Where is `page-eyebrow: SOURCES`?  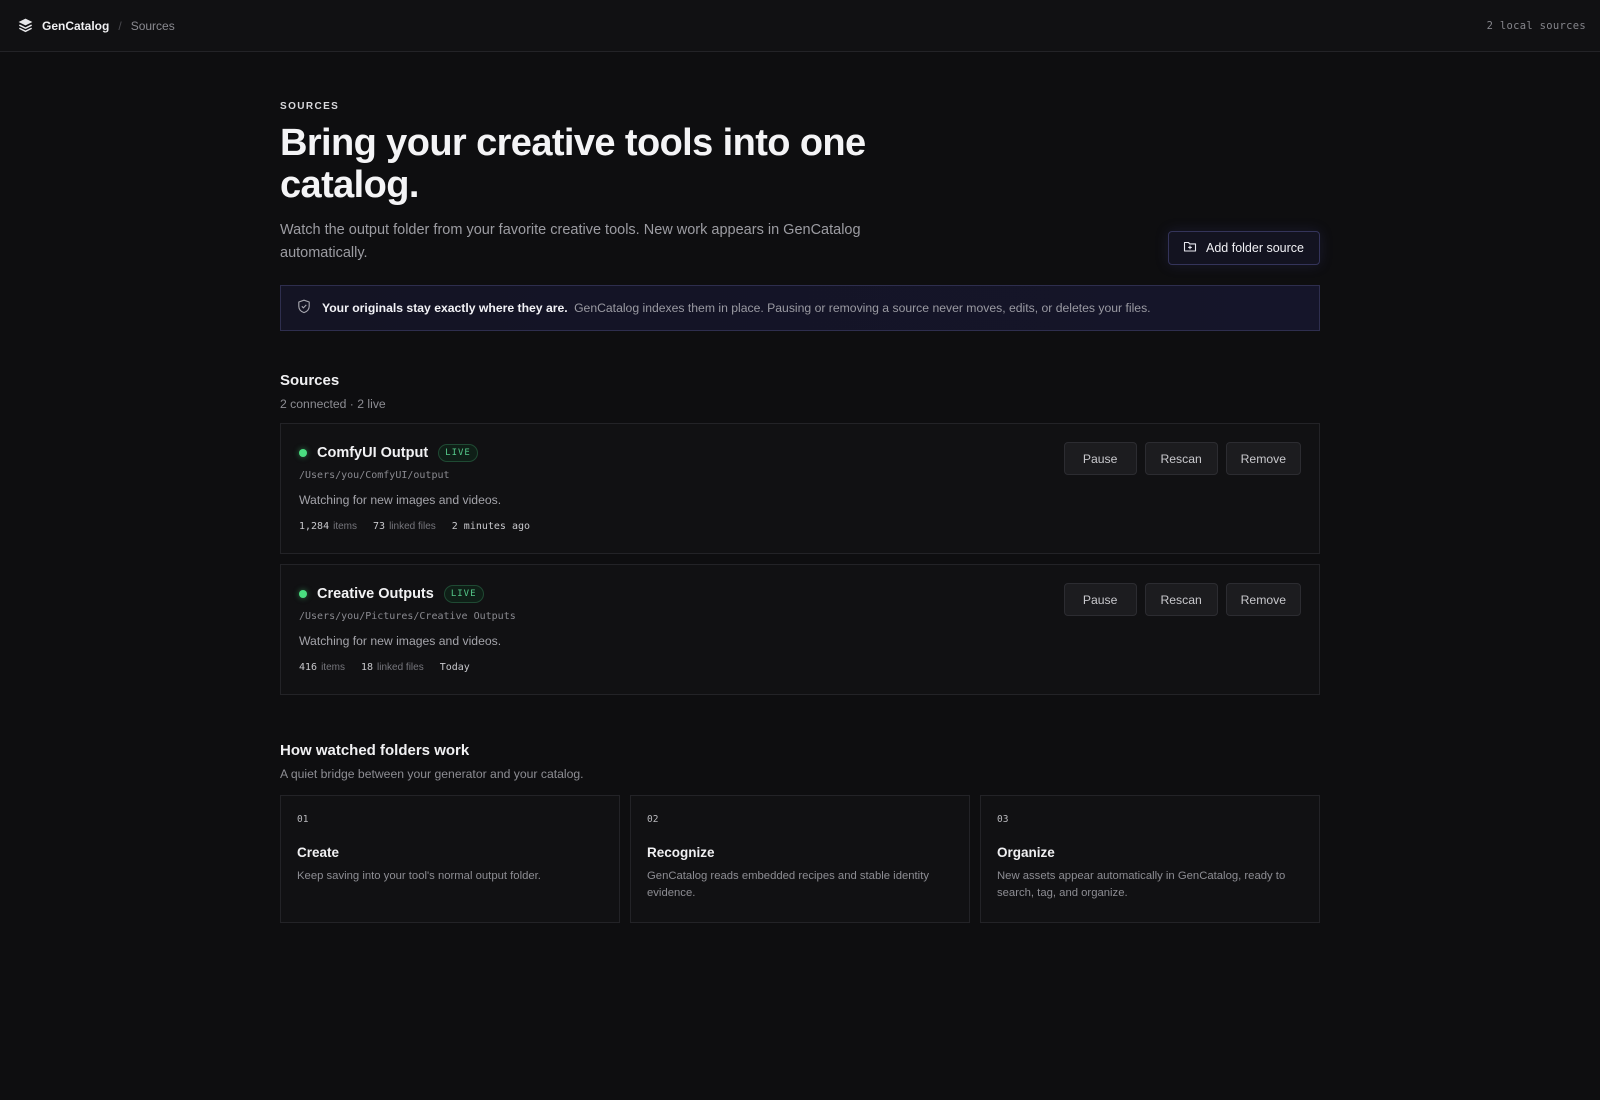 page-eyebrow: SOURCES is located at coordinates (310, 106).